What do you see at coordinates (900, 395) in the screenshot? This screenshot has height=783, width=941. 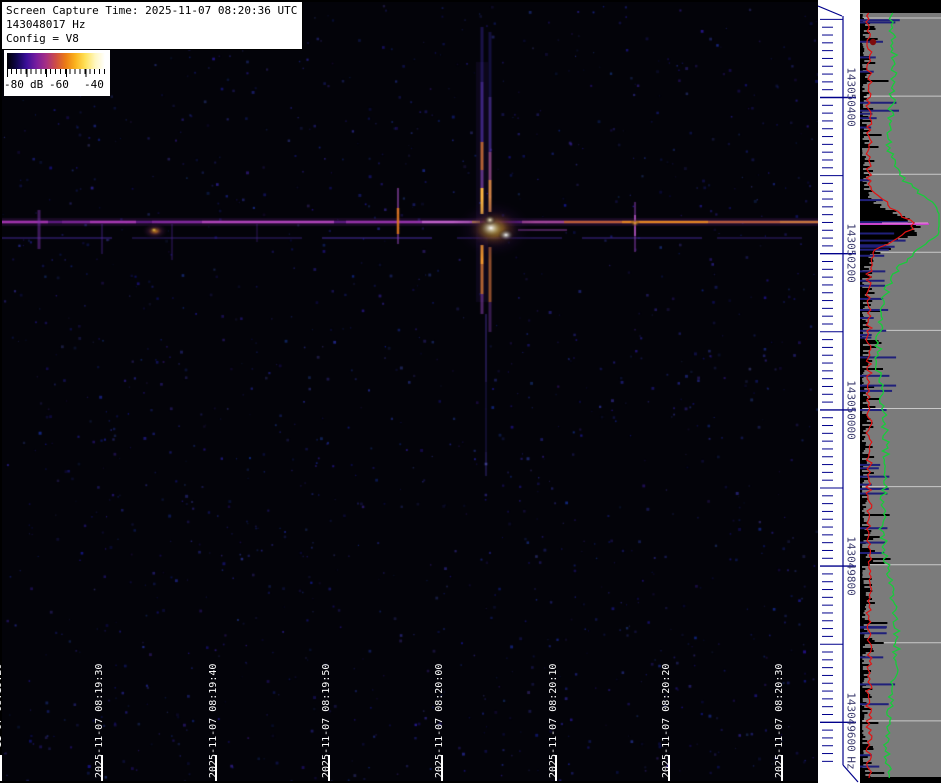 I see `spectrum-panel` at bounding box center [900, 395].